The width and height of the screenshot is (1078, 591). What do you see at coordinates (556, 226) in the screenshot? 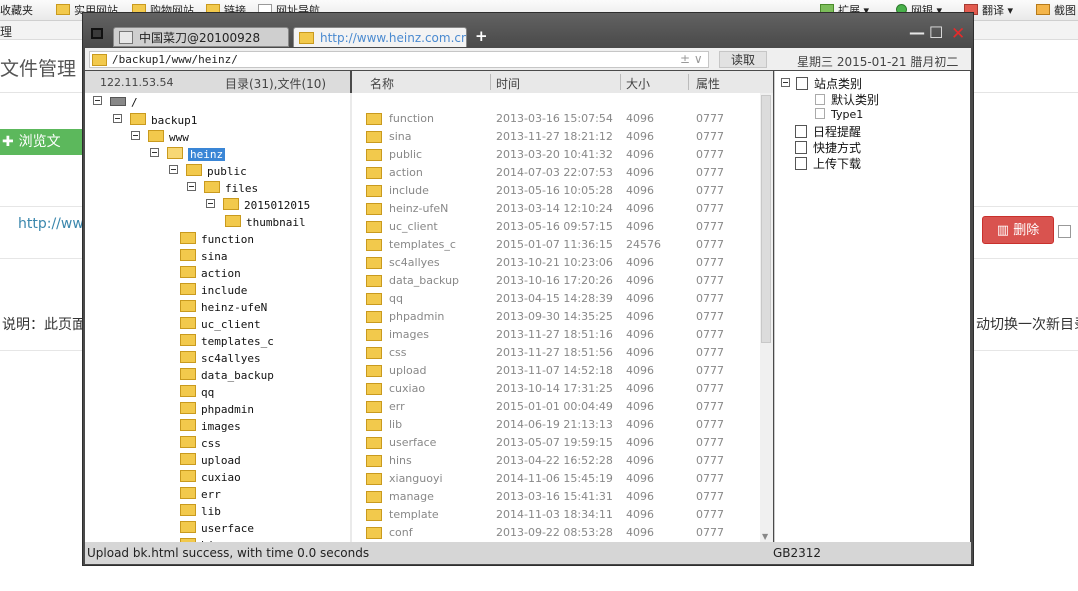
I see `table-row: uc_client 2013-05-16 09:57:15 4096 0777` at bounding box center [556, 226].